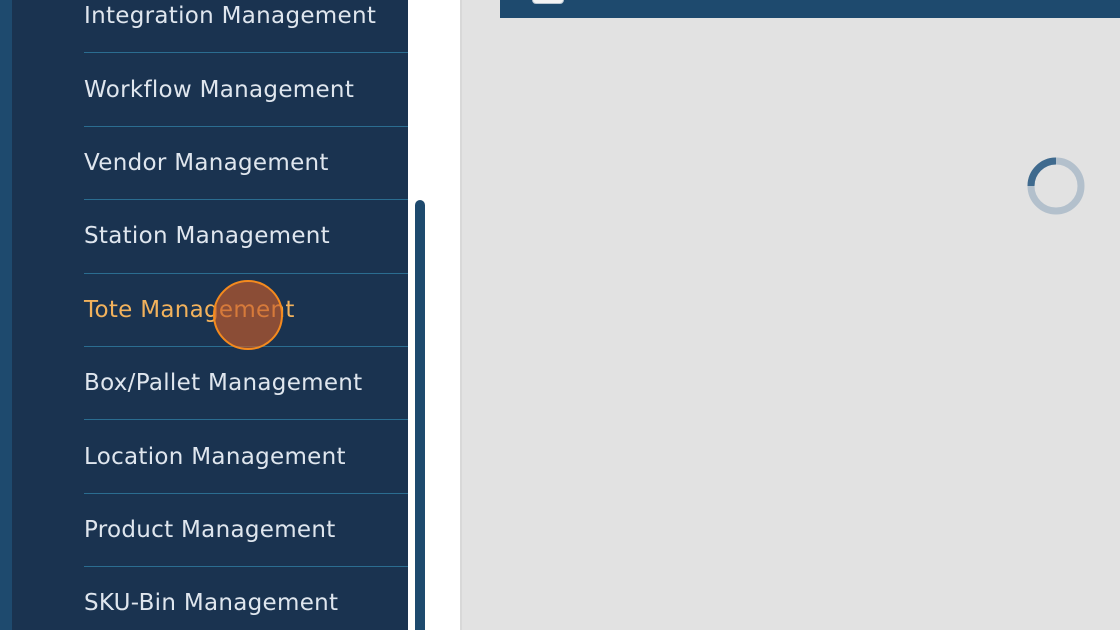 The height and width of the screenshot is (630, 1120). I want to click on sidebar-item-label: SKU-Bin Management, so click(211, 603).